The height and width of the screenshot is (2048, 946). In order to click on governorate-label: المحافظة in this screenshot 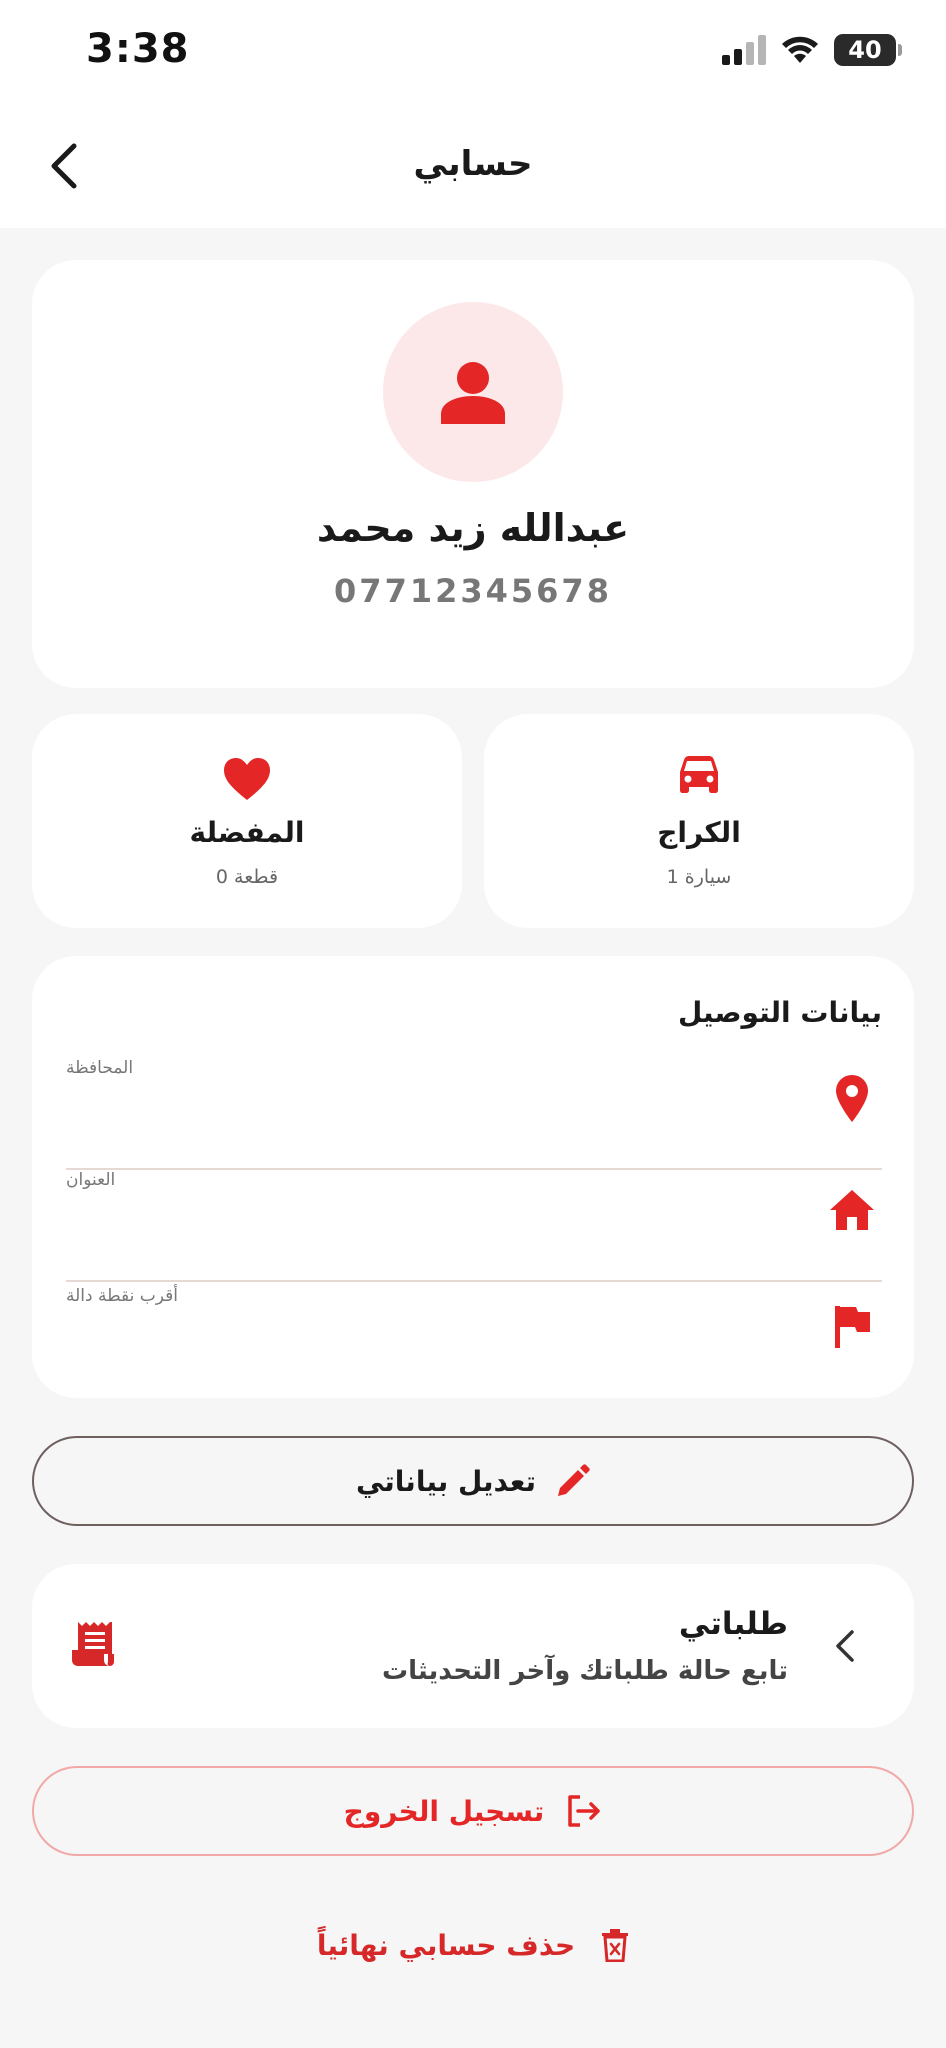, I will do `click(100, 1068)`.